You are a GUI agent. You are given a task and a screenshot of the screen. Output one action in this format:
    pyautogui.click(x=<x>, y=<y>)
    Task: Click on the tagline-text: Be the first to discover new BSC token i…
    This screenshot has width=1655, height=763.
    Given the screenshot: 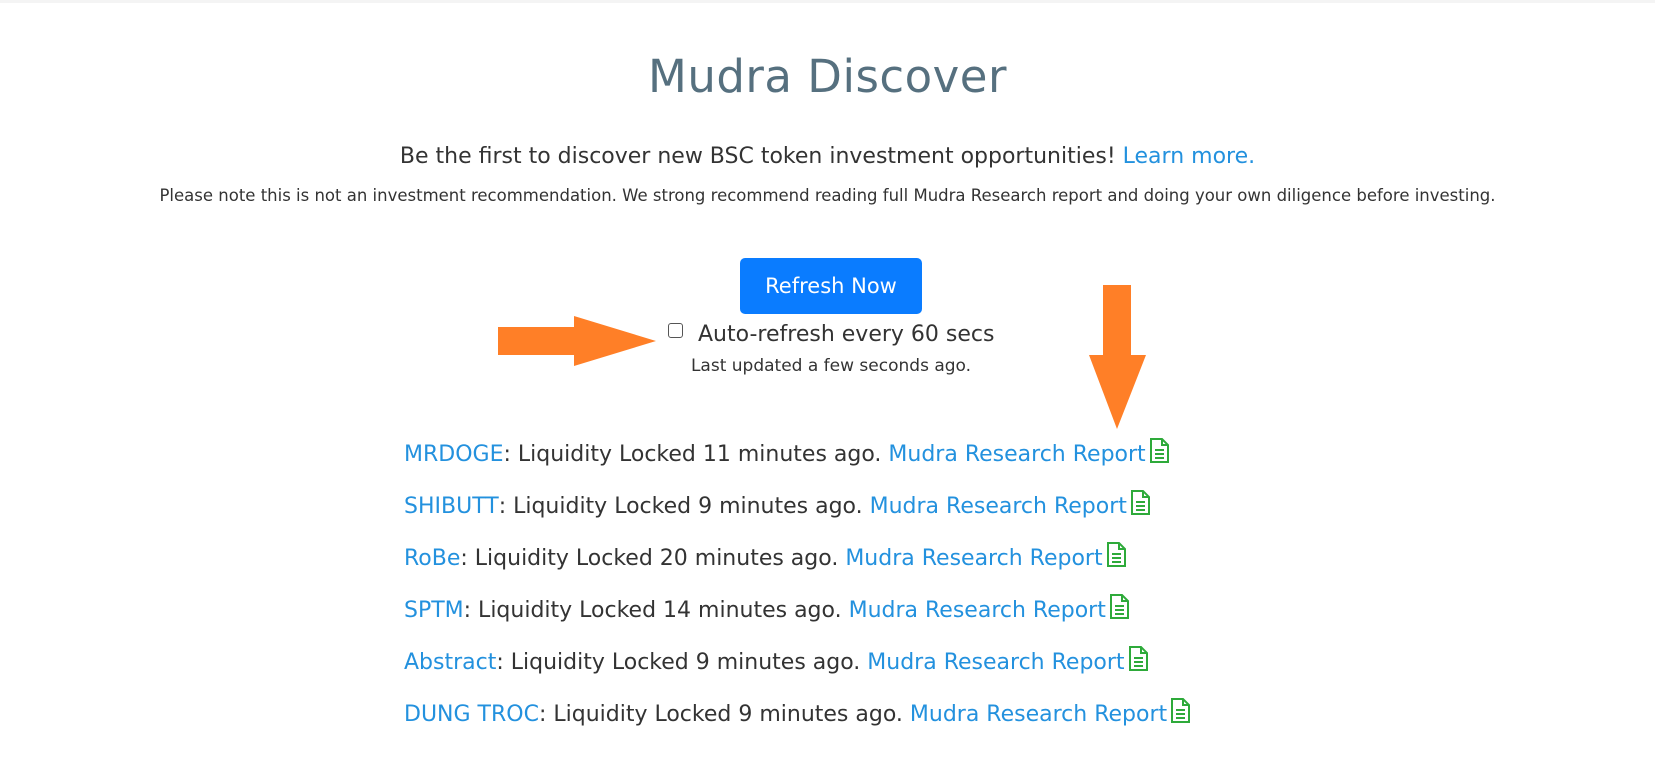 What is the action you would take?
    pyautogui.click(x=757, y=156)
    